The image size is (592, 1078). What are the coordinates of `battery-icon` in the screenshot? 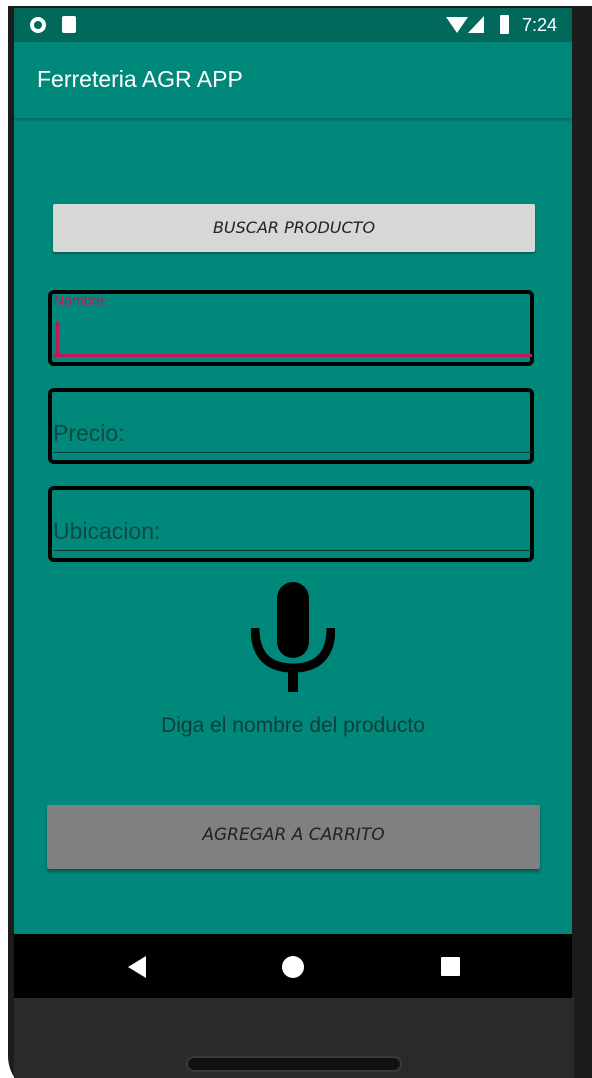 It's located at (504, 24).